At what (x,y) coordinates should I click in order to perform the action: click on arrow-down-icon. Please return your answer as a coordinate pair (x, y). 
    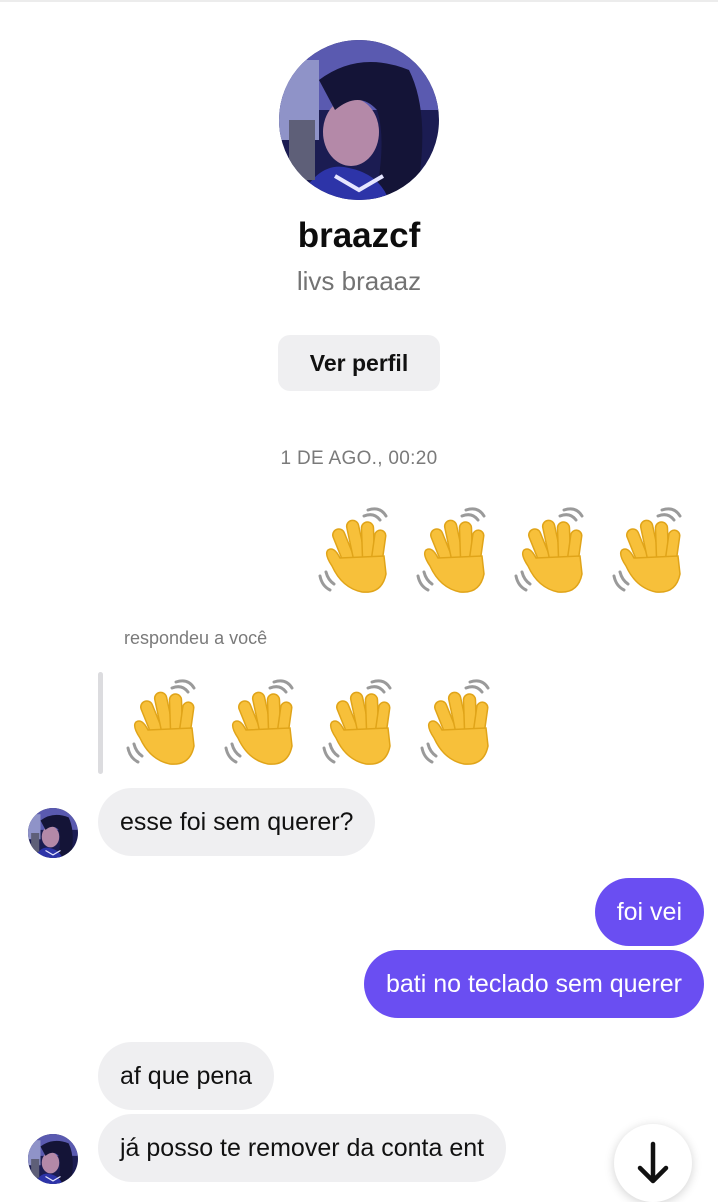
    Looking at the image, I should click on (653, 1162).